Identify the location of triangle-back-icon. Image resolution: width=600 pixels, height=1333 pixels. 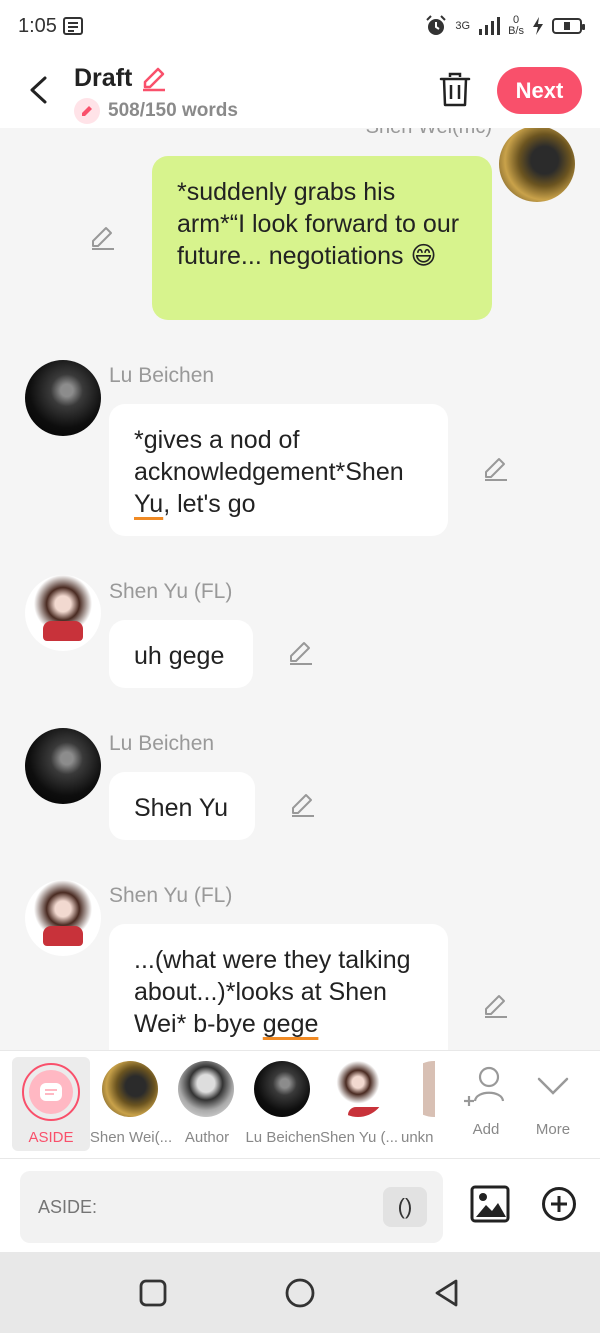
(447, 1293).